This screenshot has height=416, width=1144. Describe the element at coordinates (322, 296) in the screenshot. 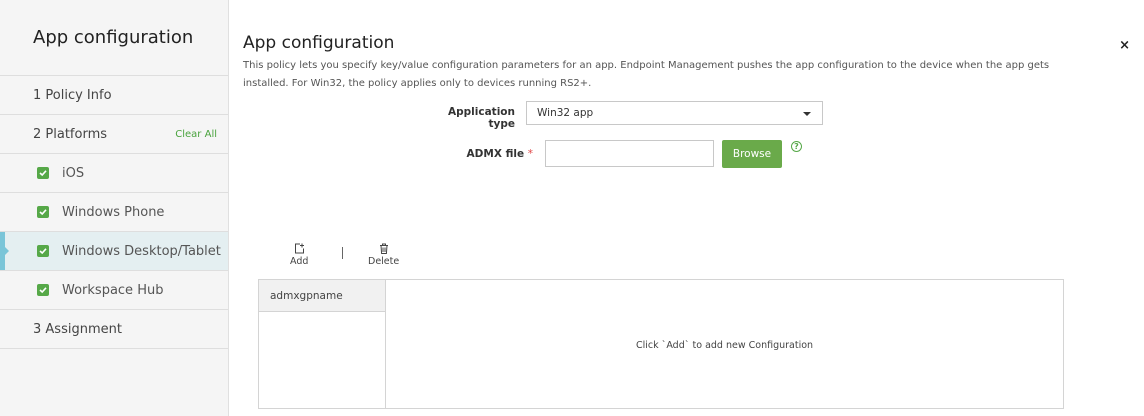

I see `column-header-admxgpname: admxgpname` at that location.